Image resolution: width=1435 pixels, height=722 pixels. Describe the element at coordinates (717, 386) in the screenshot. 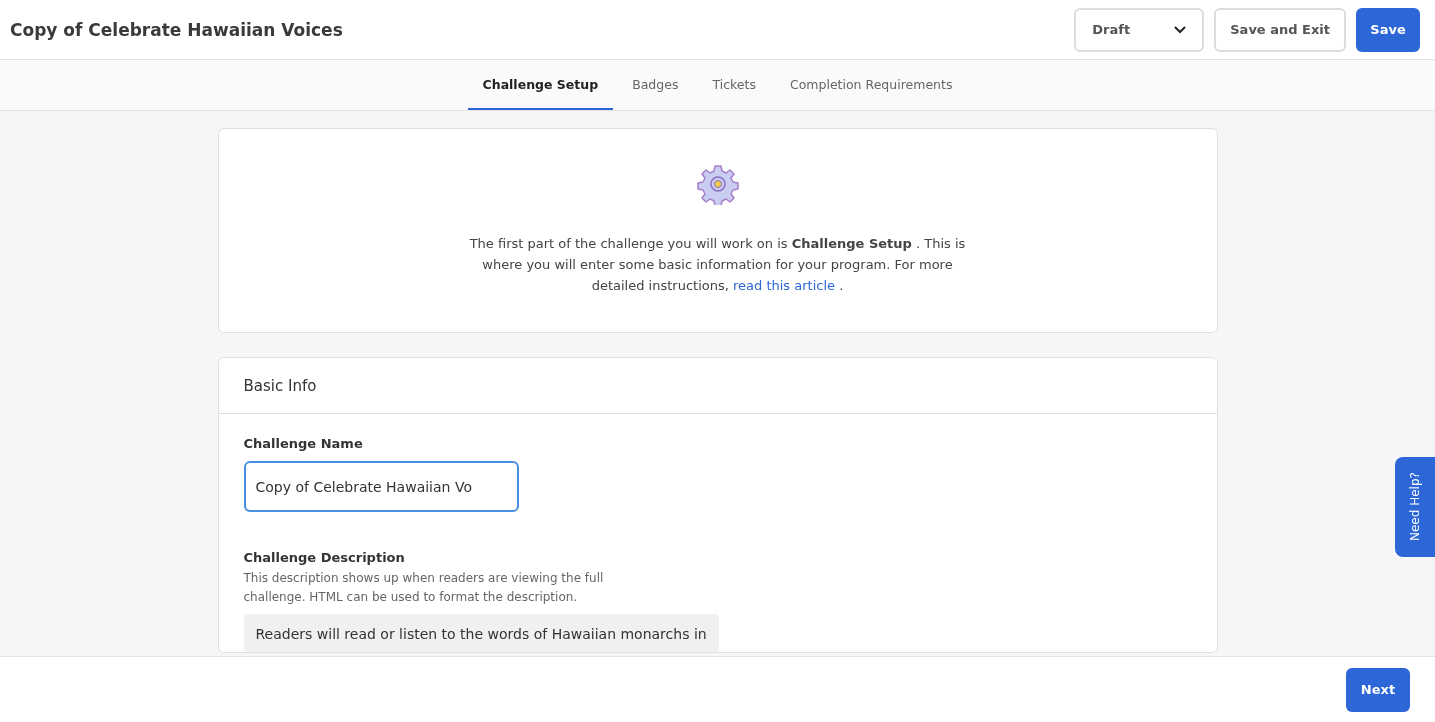

I see `card-title: Basic Info` at that location.